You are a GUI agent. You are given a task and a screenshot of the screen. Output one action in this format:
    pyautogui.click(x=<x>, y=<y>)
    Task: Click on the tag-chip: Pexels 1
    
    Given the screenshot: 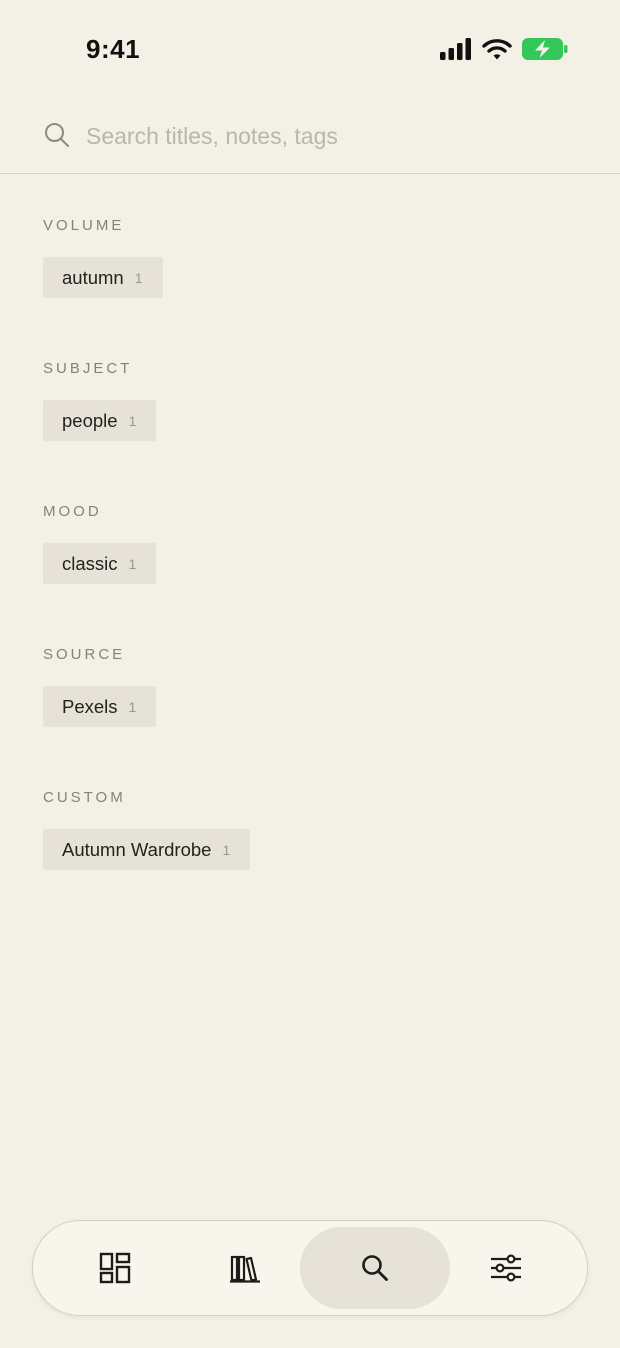 What is the action you would take?
    pyautogui.click(x=100, y=706)
    